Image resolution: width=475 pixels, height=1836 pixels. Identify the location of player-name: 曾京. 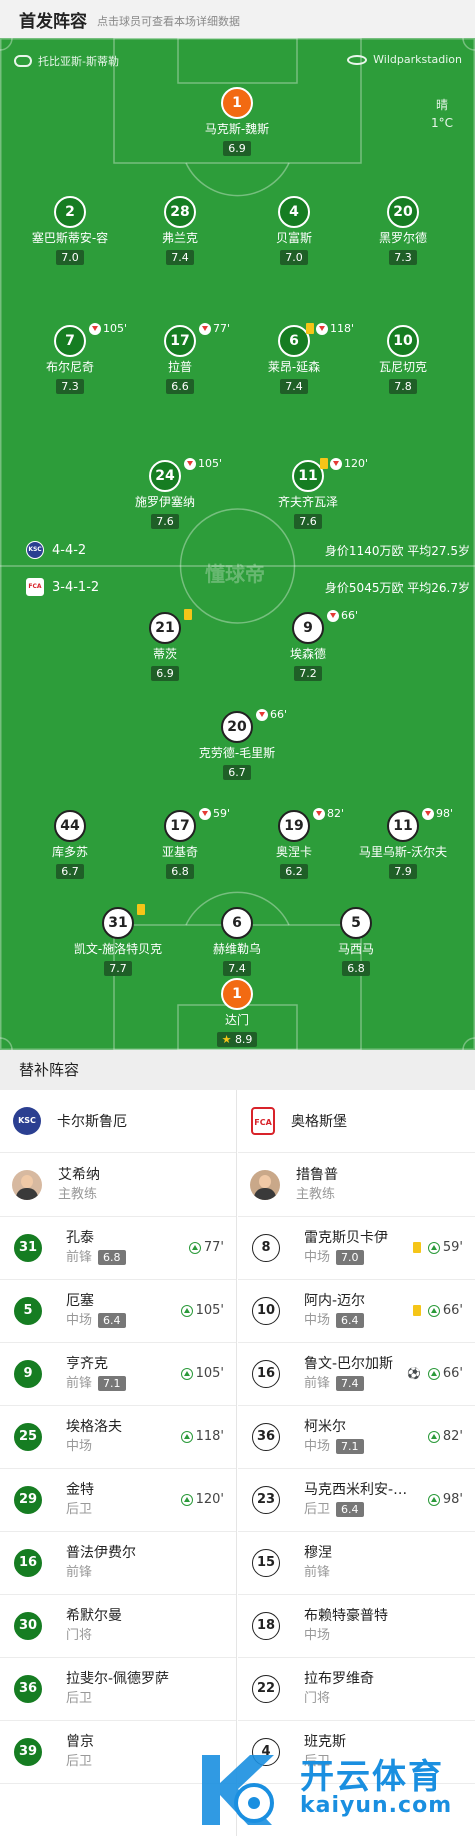
(80, 1742).